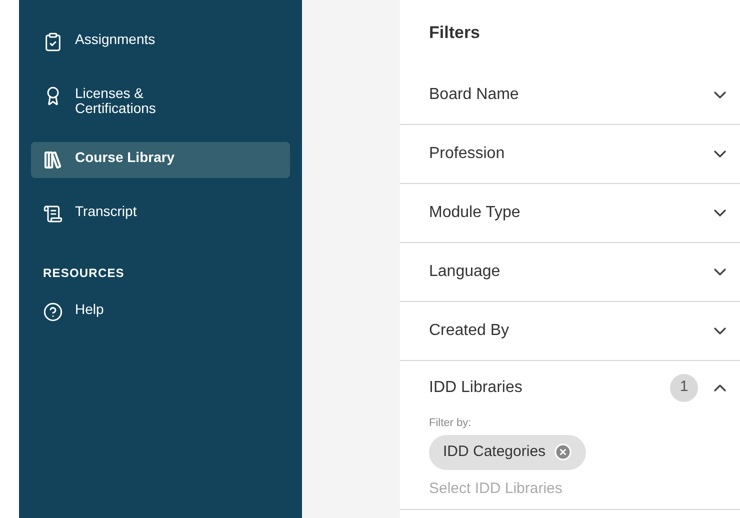 Image resolution: width=740 pixels, height=518 pixels. What do you see at coordinates (53, 42) in the screenshot?
I see `clipboard-icon` at bounding box center [53, 42].